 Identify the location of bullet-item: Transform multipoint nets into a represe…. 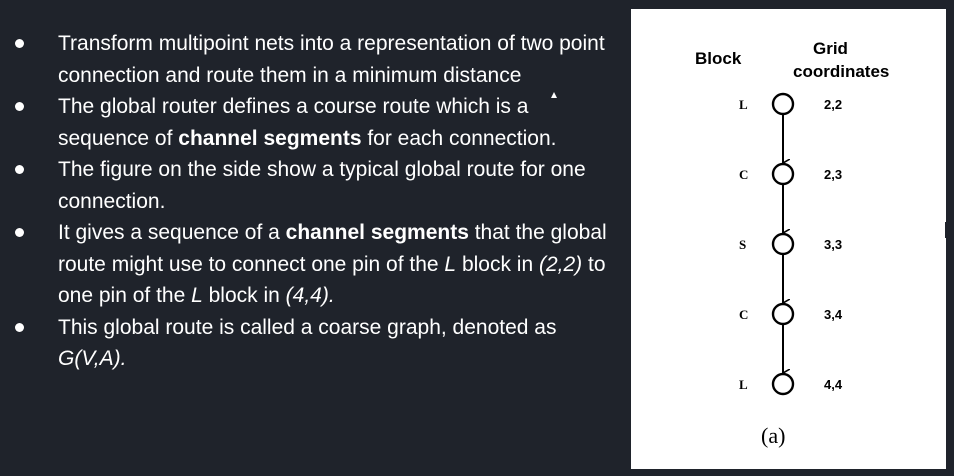
(310, 59).